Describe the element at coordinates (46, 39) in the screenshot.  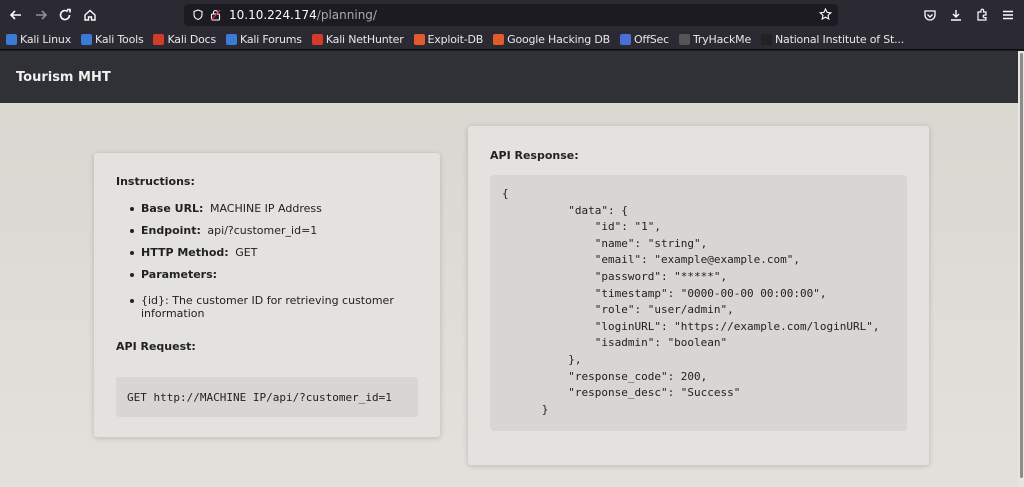
I see `bookmark-label: Kali Linux` at that location.